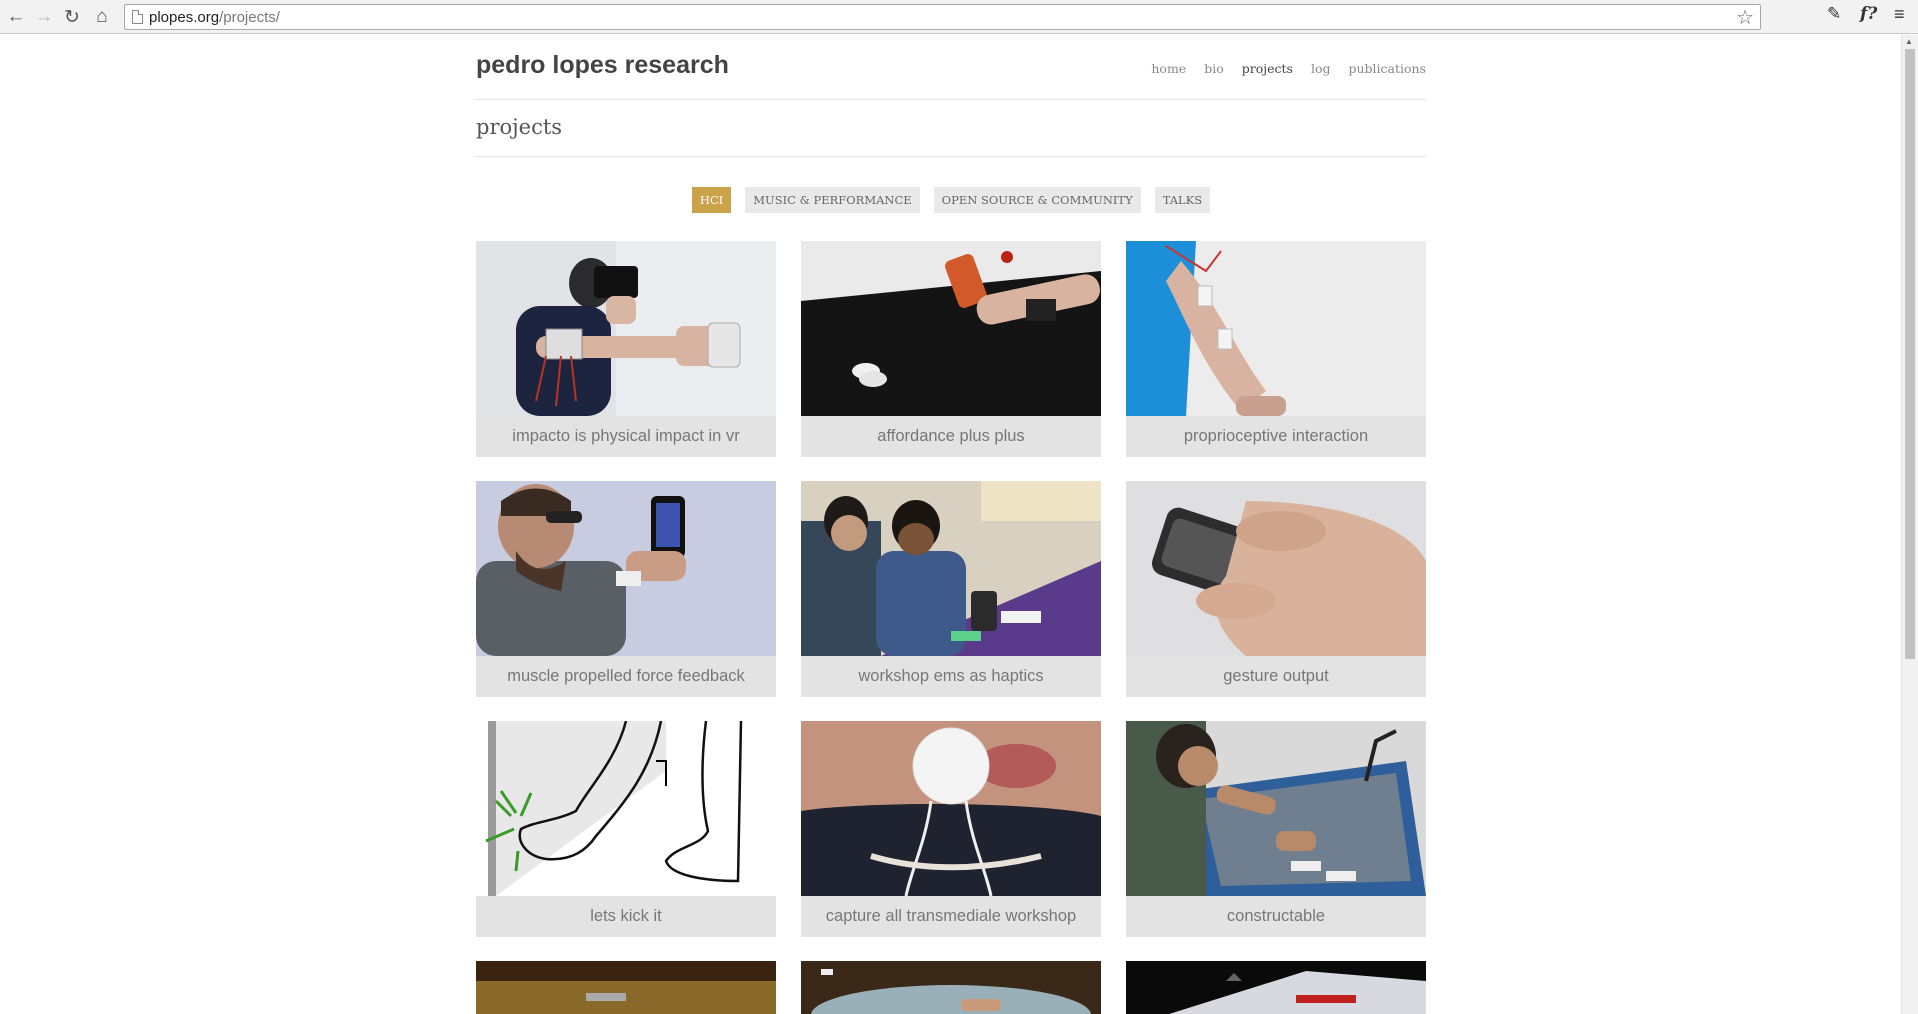 The width and height of the screenshot is (1918, 1014). Describe the element at coordinates (1214, 68) in the screenshot. I see `nav-bio: bio` at that location.